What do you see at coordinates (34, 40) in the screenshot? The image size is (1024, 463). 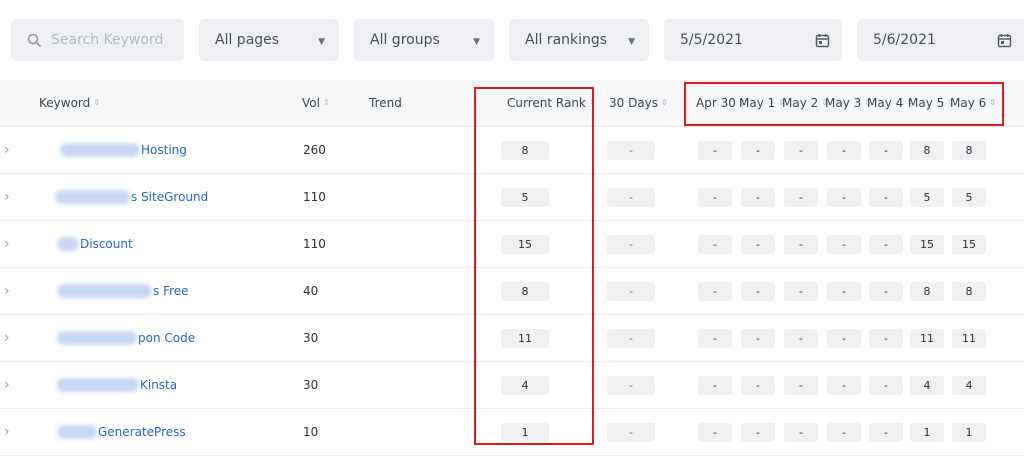 I see `search-icon` at bounding box center [34, 40].